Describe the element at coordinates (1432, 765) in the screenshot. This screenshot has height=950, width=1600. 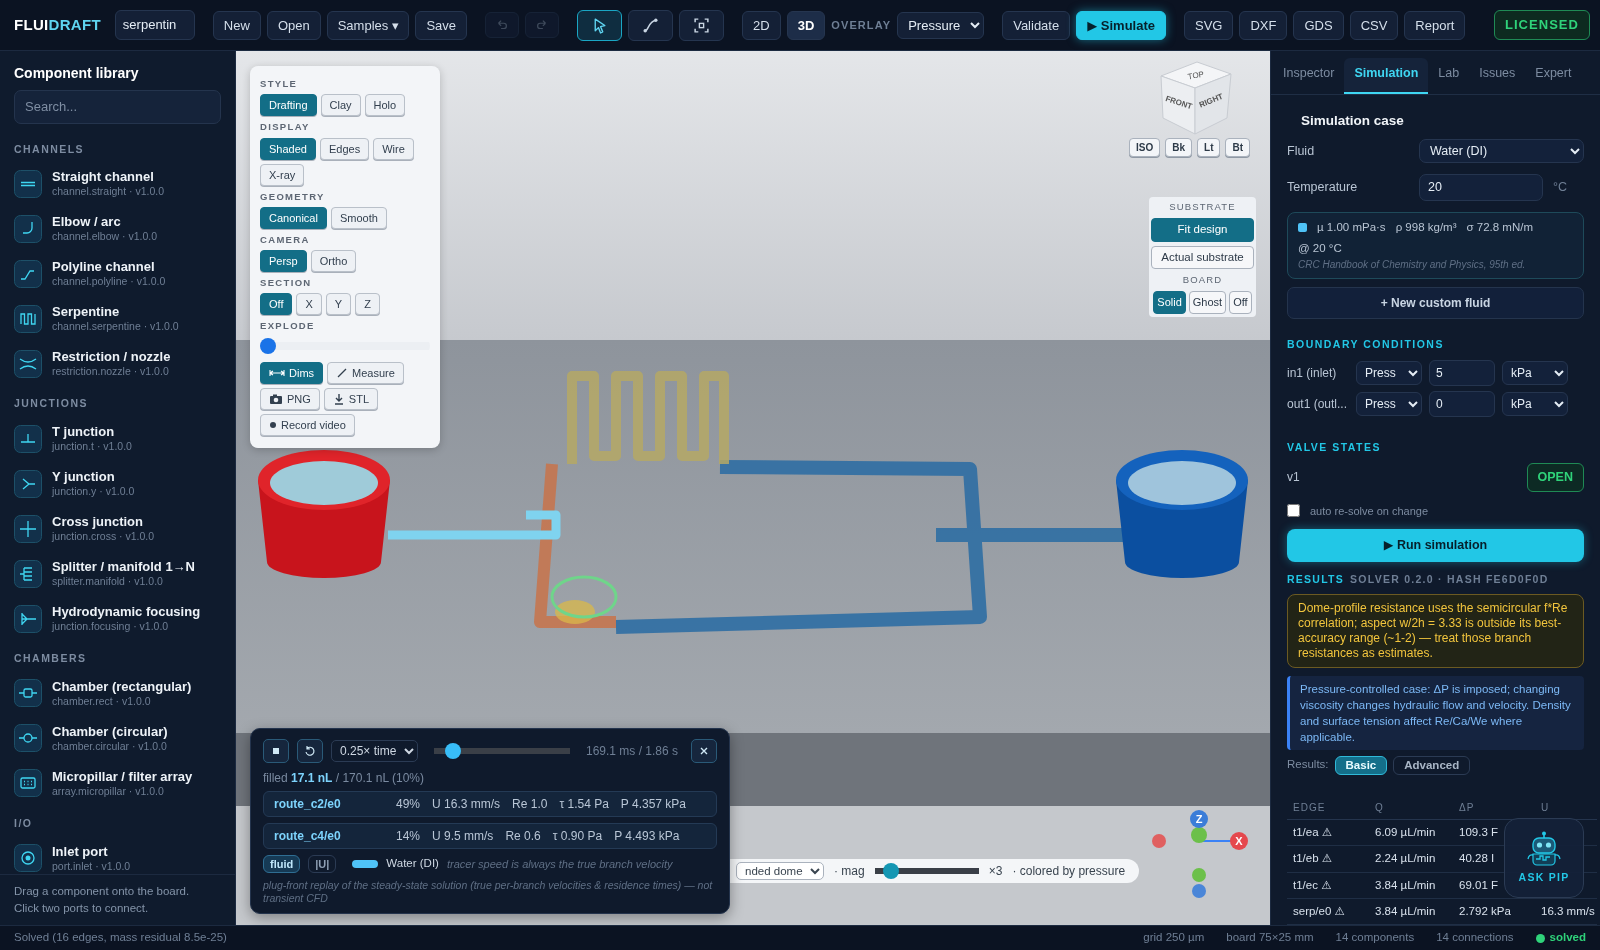
I see `results-view-toggle: Advanced` at that location.